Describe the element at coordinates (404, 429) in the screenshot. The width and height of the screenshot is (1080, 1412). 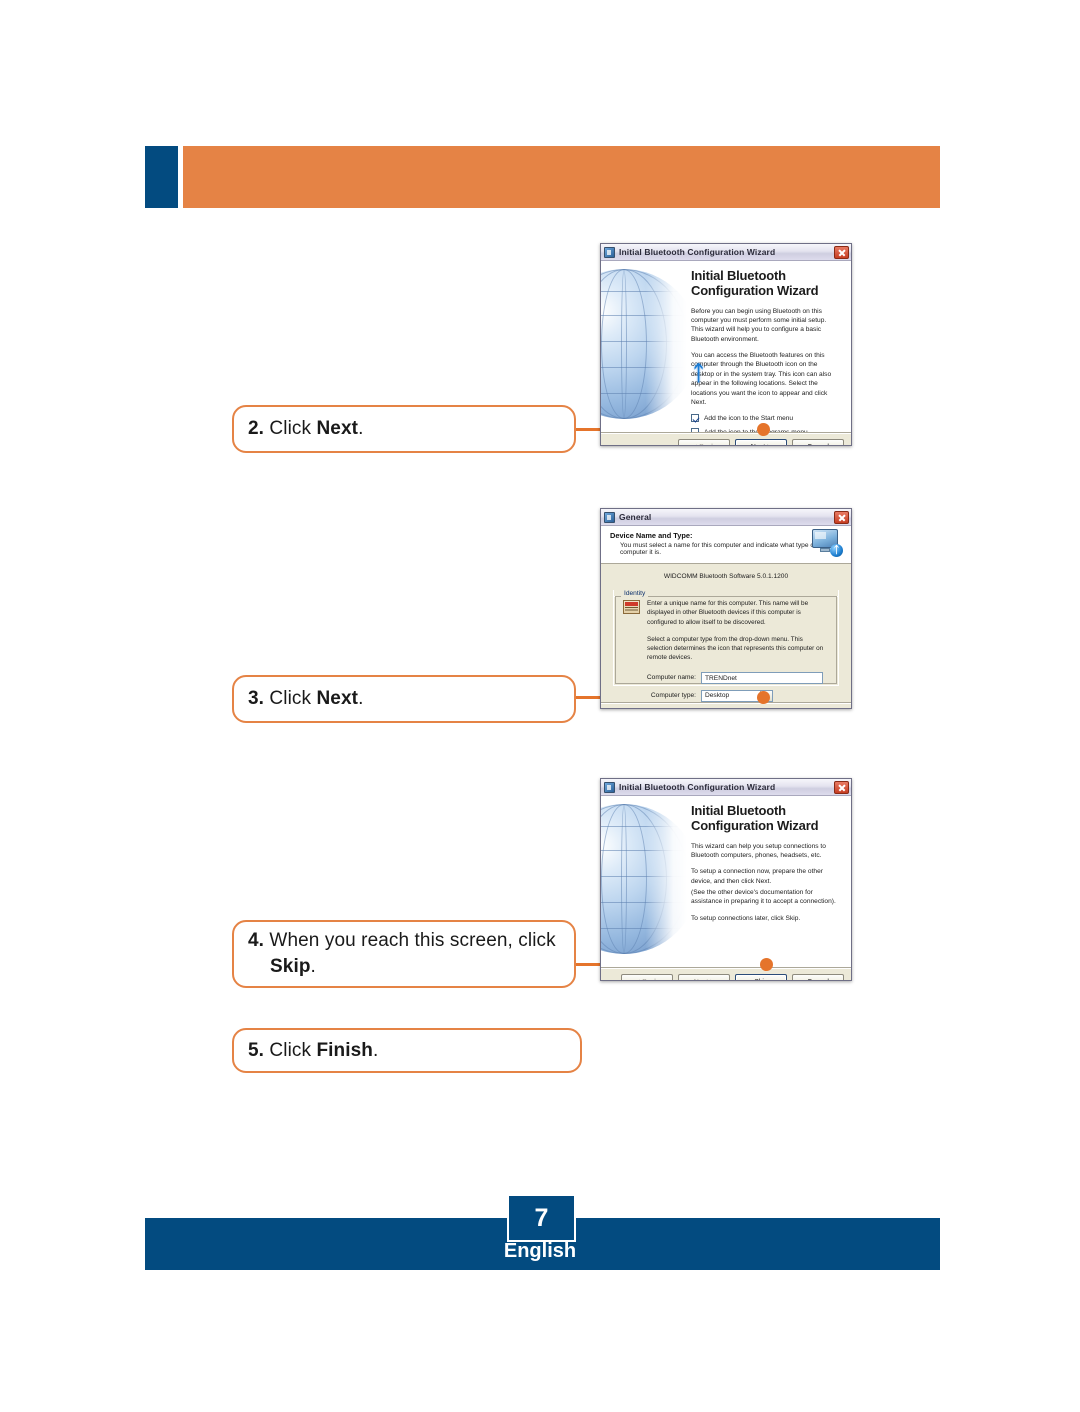
I see `callout-step-2: 2. Click Next.` at that location.